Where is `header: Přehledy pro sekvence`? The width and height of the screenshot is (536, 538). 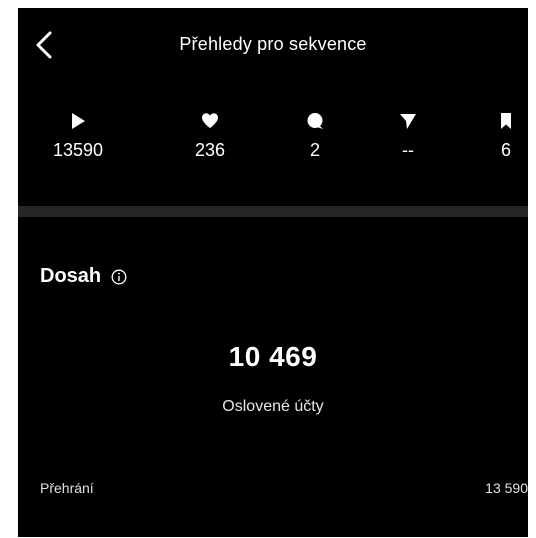 header: Přehledy pro sekvence is located at coordinates (273, 46).